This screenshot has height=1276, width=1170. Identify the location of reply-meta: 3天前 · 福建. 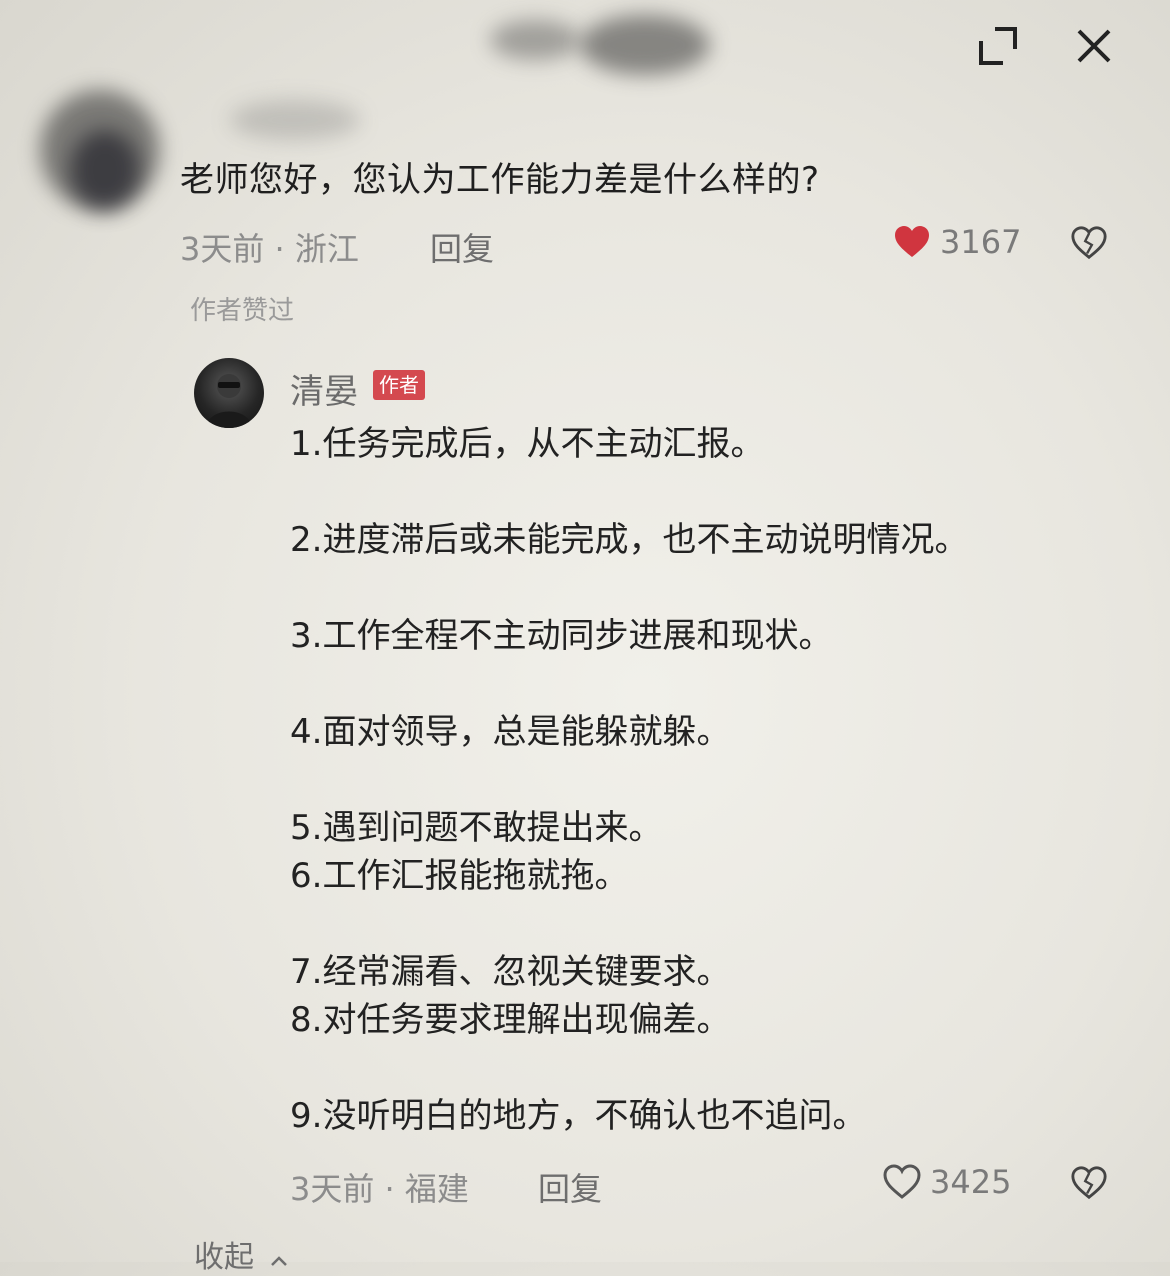
(379, 1189).